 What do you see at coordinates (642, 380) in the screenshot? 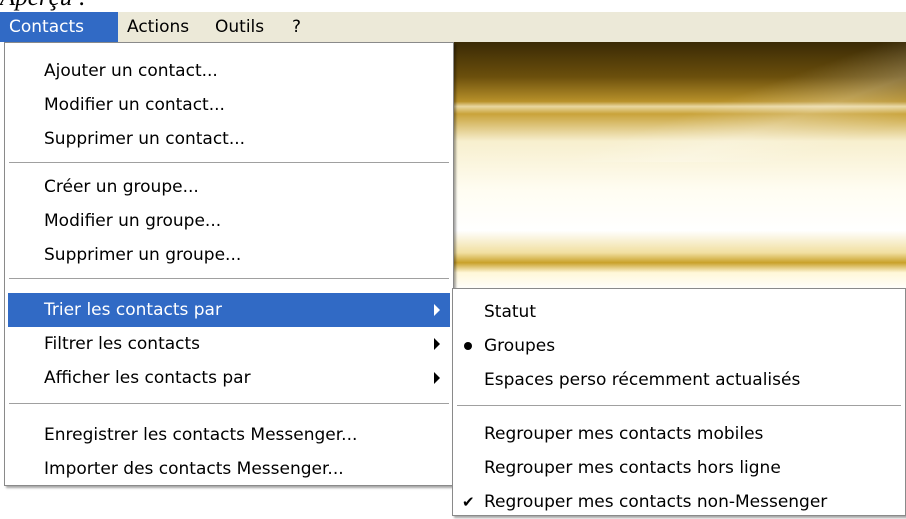
I see `submenu-item-label: Espaces perso récemment actualisés` at bounding box center [642, 380].